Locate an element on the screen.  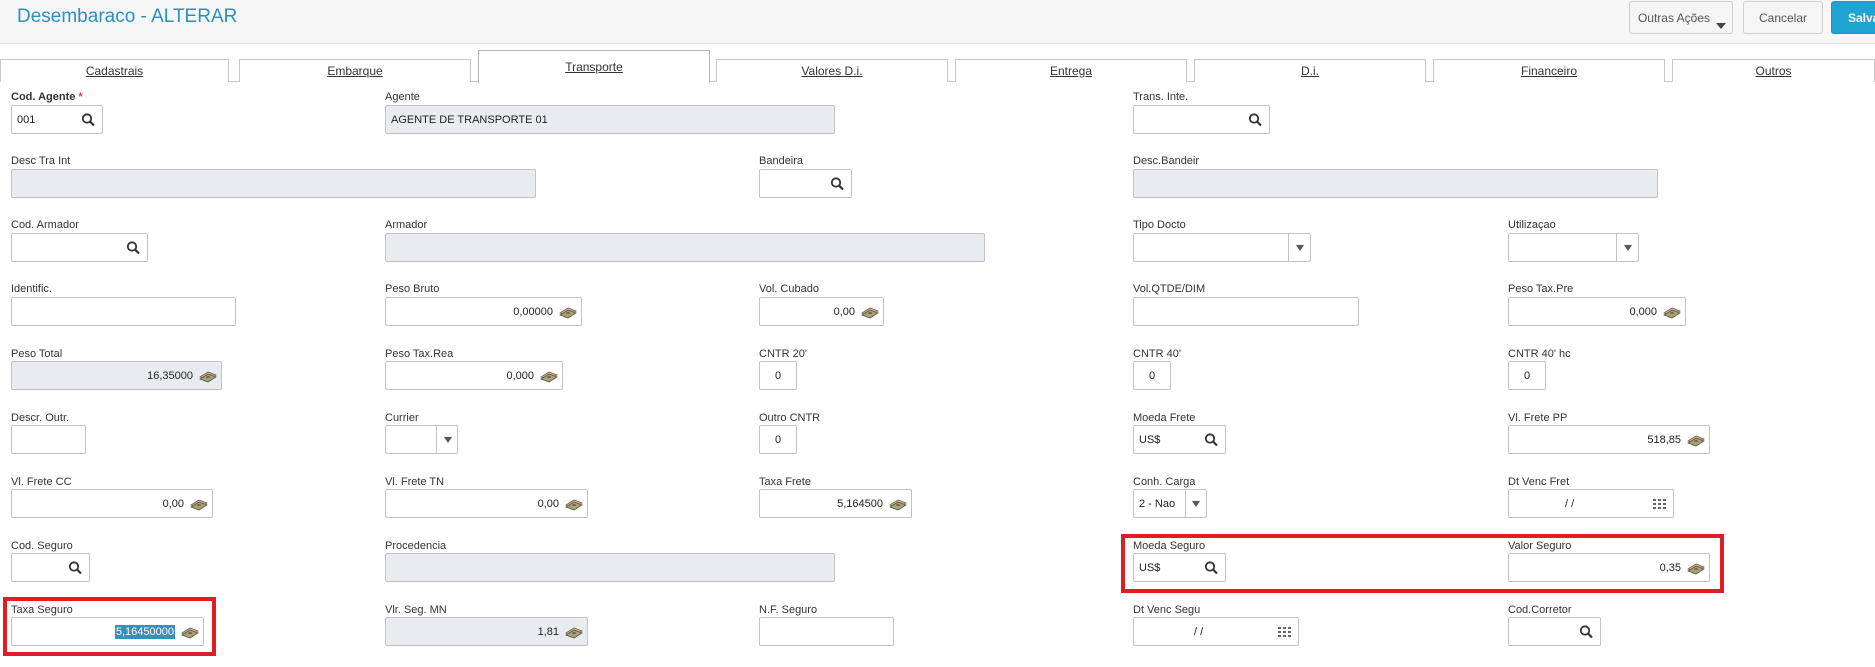
desc-tra-int-field is located at coordinates (273, 183).